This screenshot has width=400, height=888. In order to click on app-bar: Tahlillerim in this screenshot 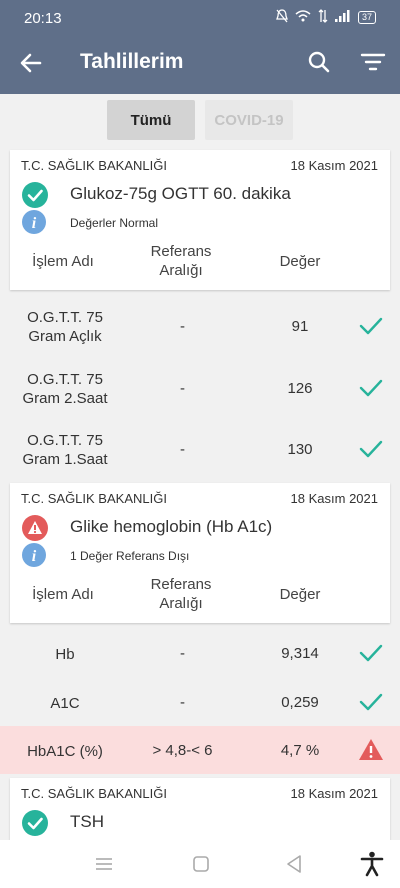, I will do `click(200, 63)`.